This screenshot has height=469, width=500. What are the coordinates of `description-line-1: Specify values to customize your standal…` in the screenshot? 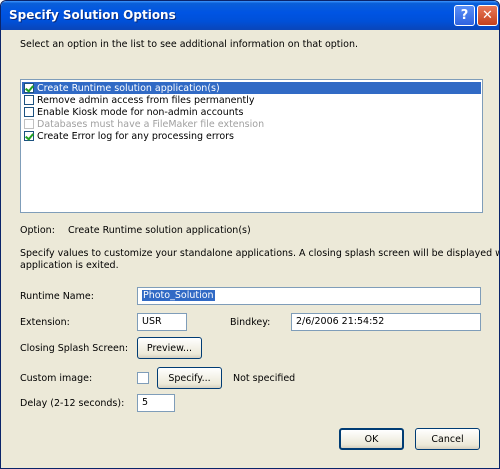 It's located at (260, 253).